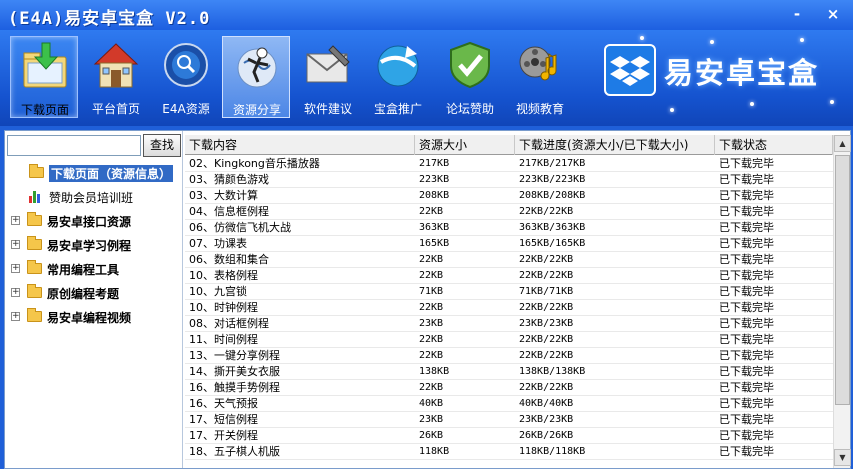 The width and height of the screenshot is (853, 469). I want to click on tree-item-label: 易安卓接口资源, so click(89, 222).